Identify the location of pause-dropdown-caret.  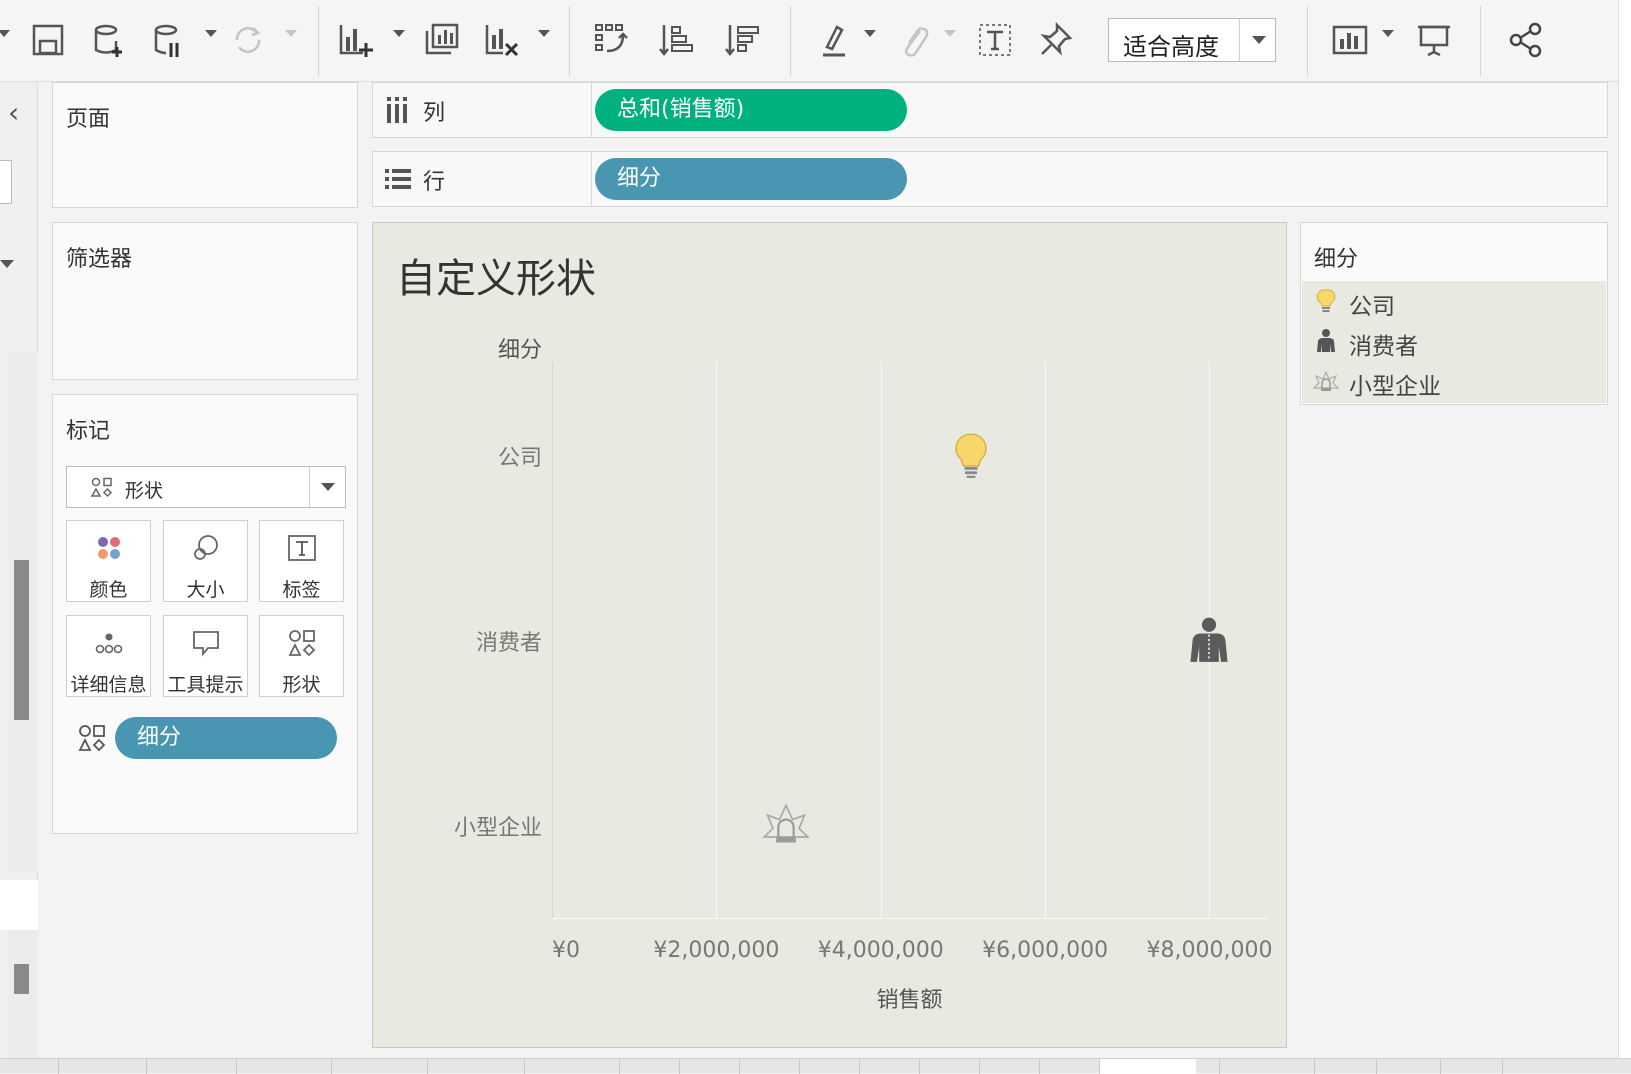
(211, 33).